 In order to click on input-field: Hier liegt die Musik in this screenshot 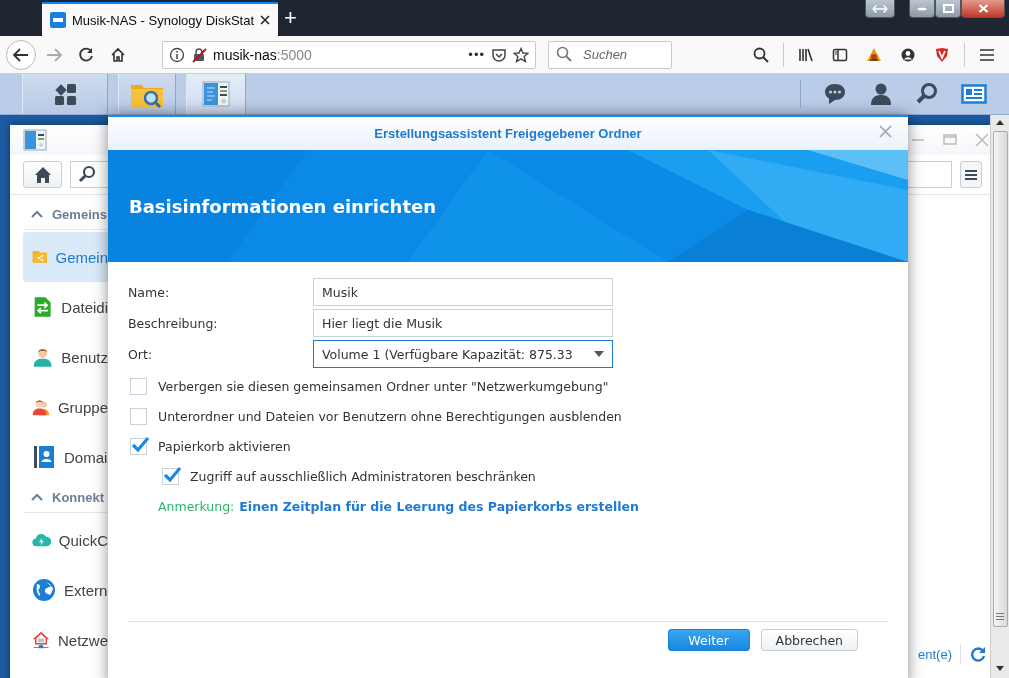, I will do `click(463, 323)`.